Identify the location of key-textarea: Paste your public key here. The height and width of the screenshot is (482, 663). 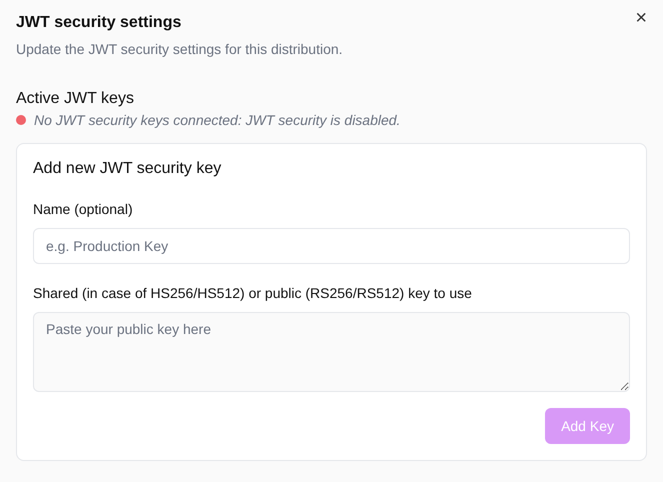
(331, 352).